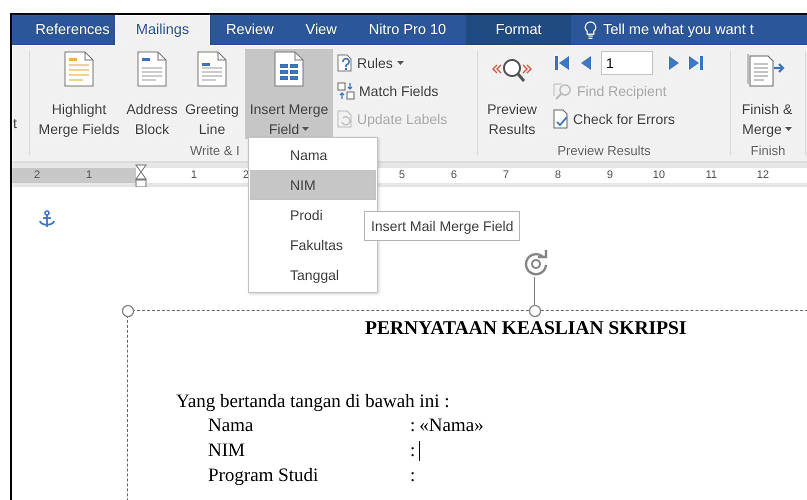 The height and width of the screenshot is (500, 807). Describe the element at coordinates (289, 69) in the screenshot. I see `document-table-icon` at that location.